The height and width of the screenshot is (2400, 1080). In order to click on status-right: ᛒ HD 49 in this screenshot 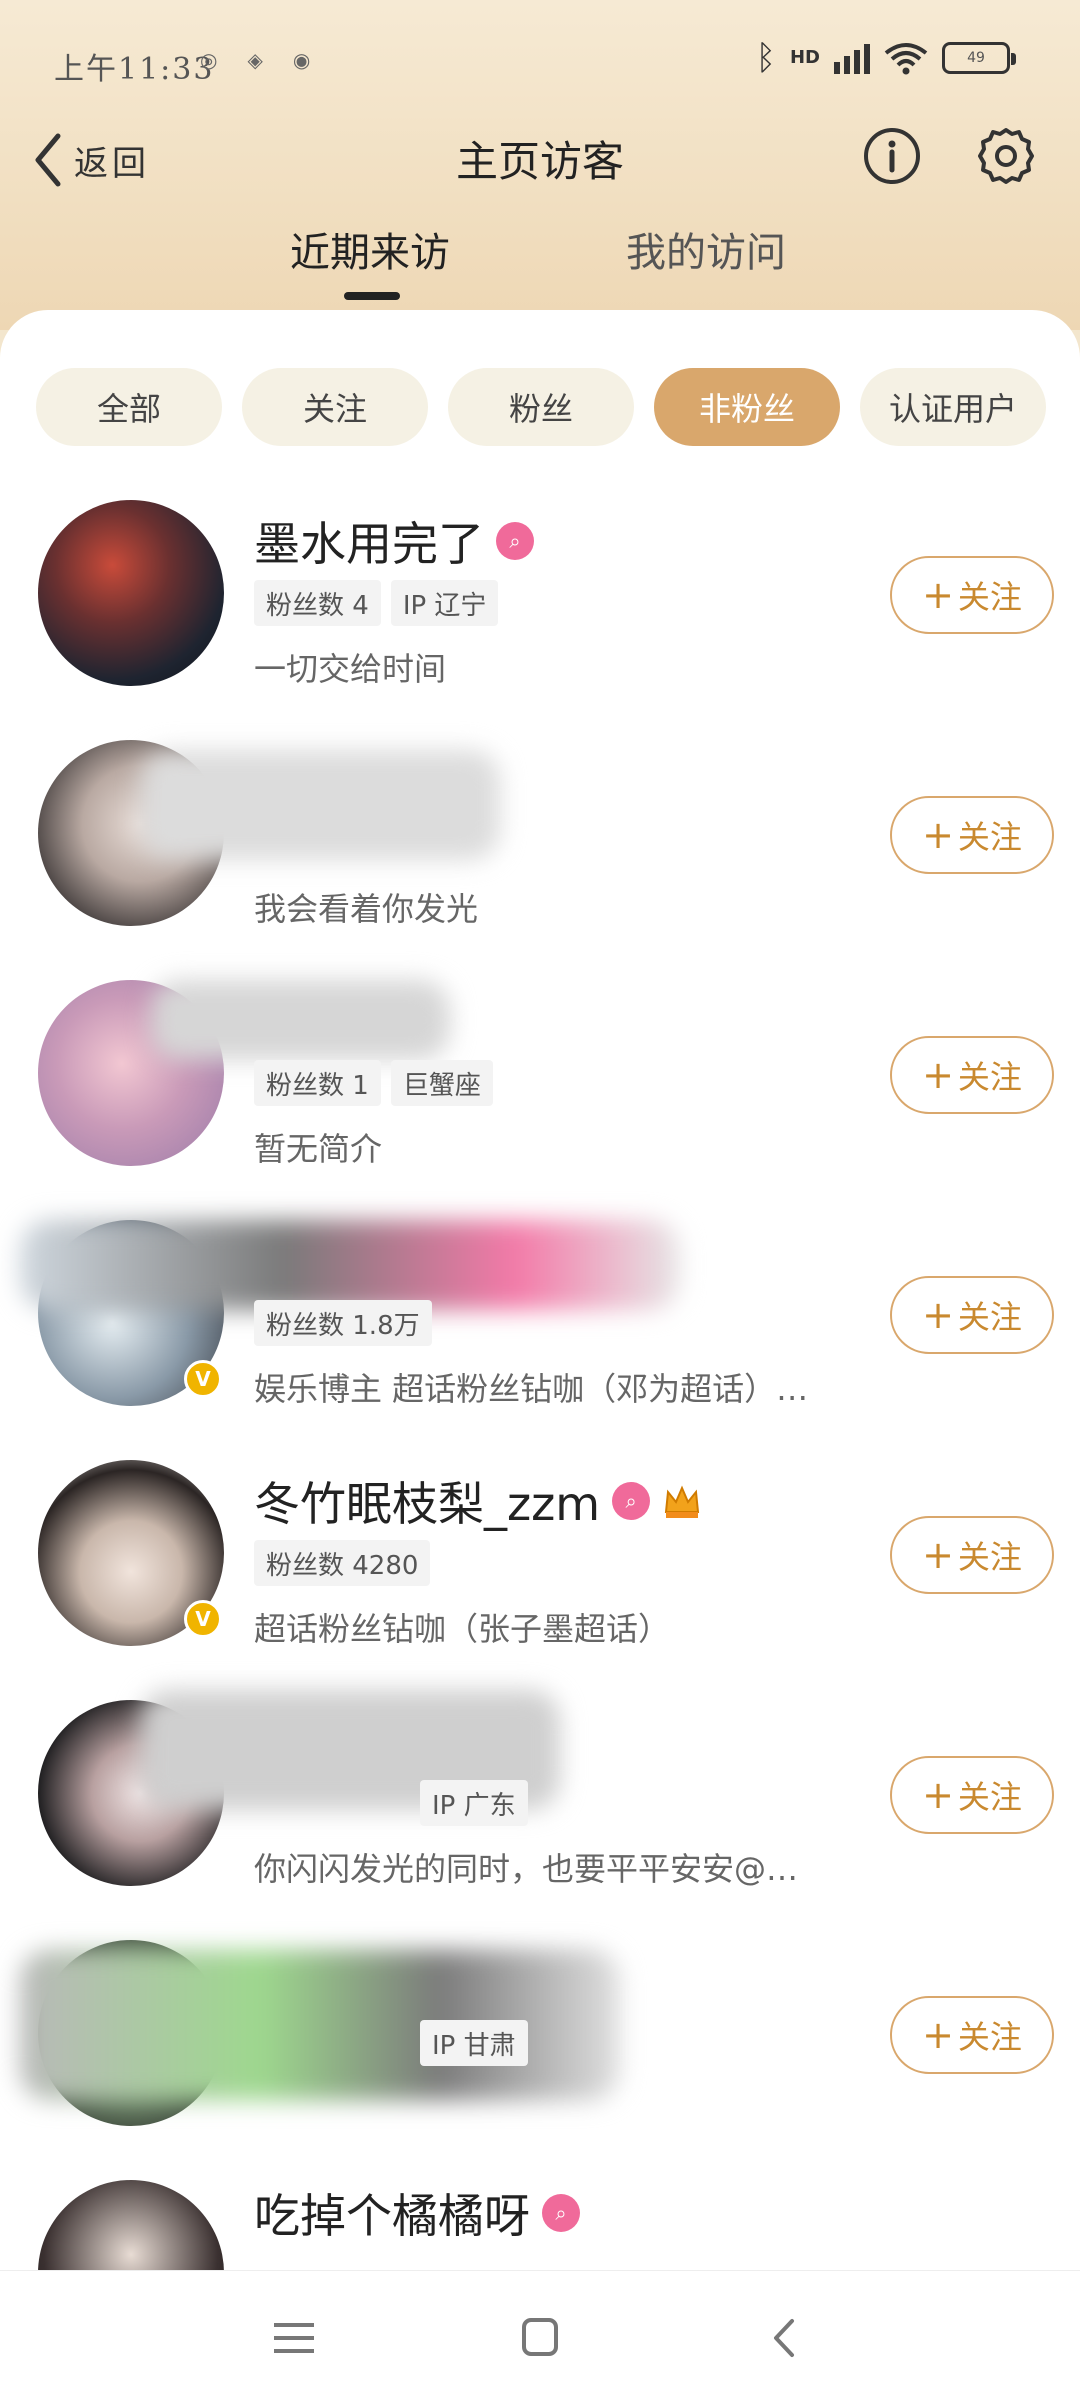, I will do `click(885, 58)`.